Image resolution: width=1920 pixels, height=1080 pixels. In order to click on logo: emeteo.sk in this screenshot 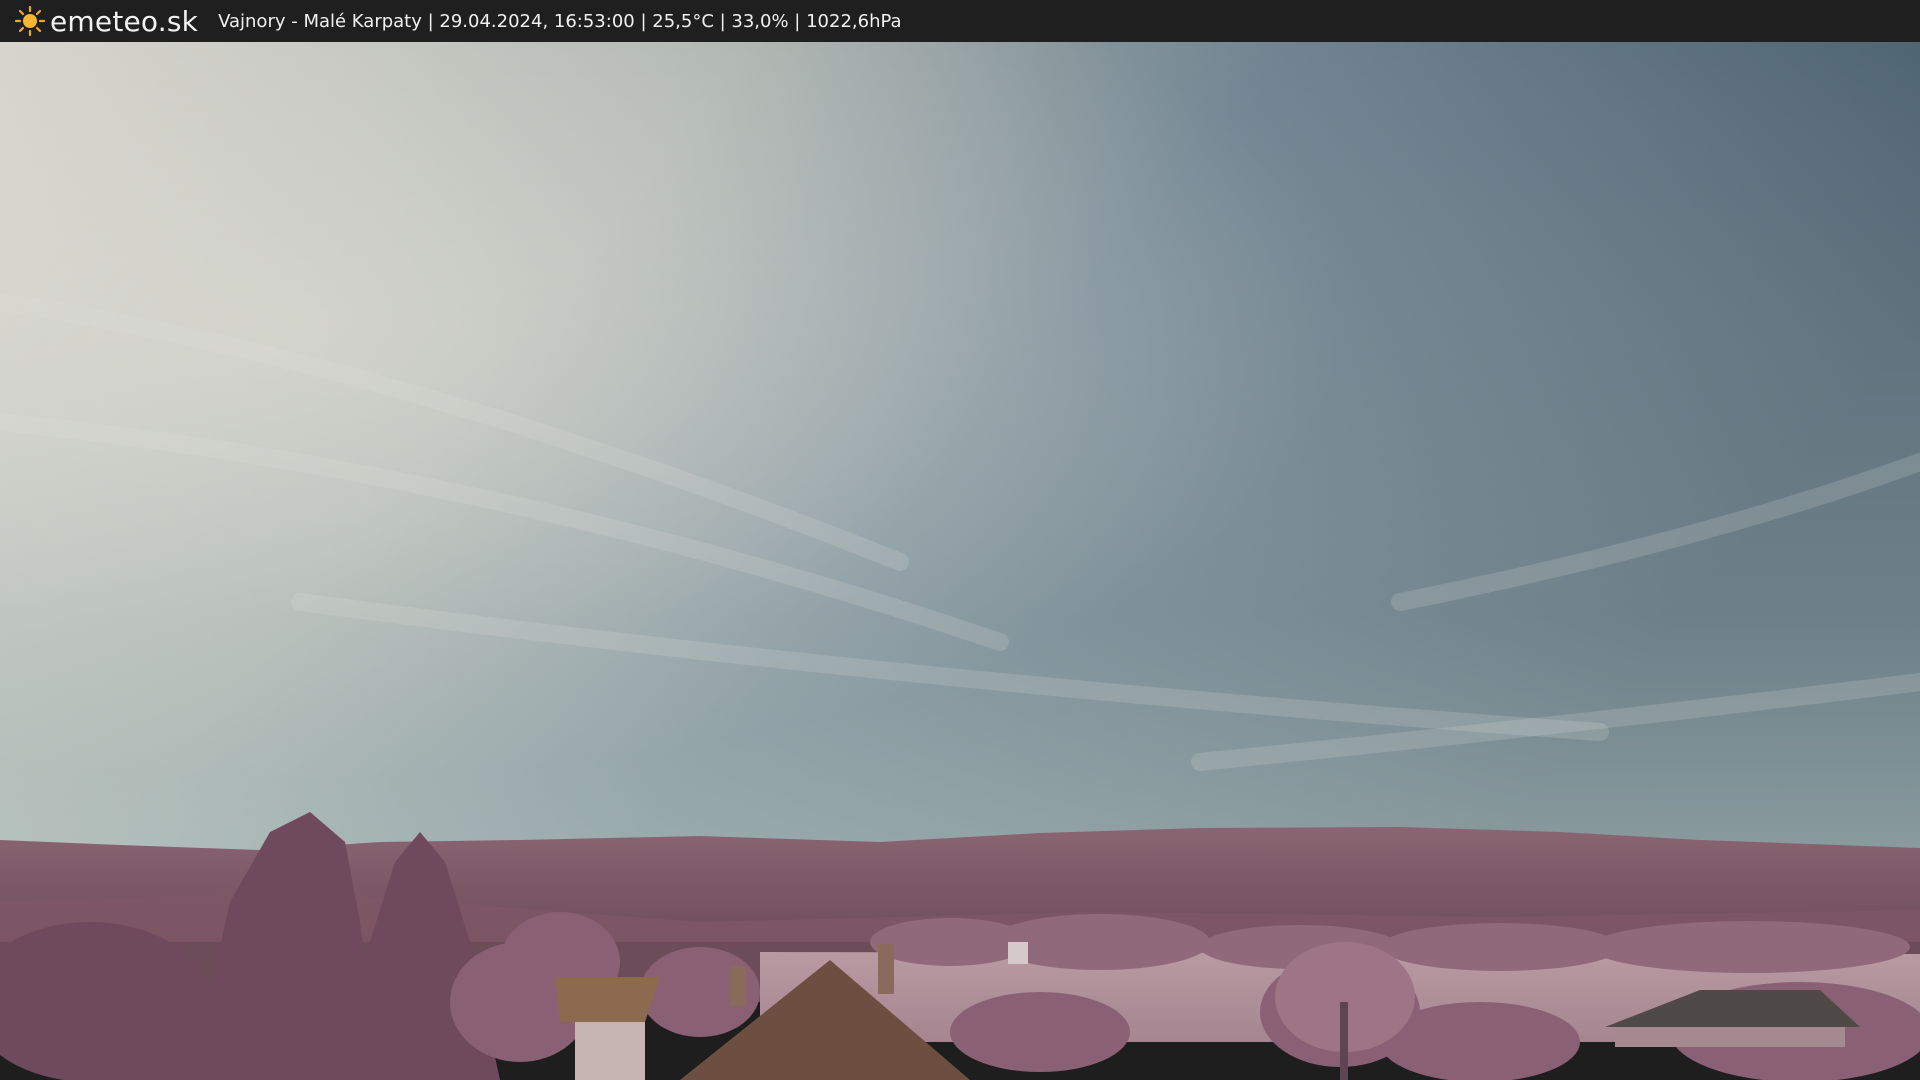, I will do `click(106, 21)`.